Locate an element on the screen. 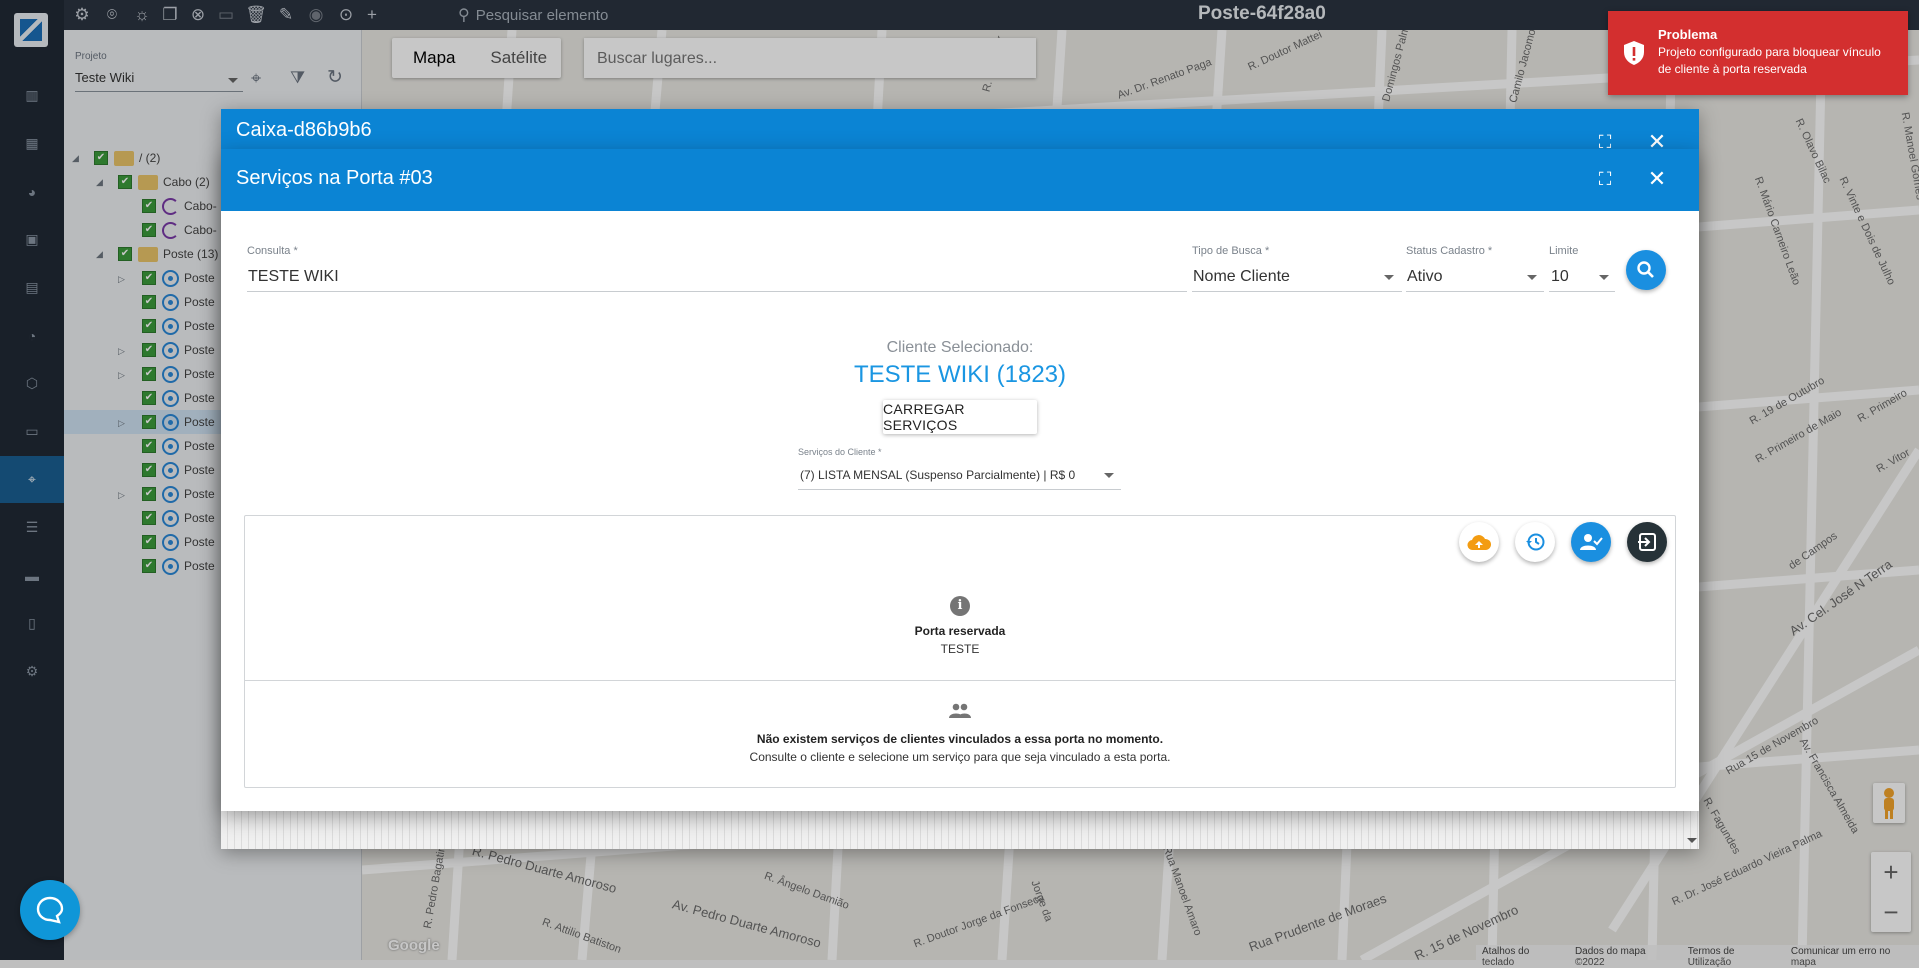 The width and height of the screenshot is (1919, 968). chat-bubble-icon is located at coordinates (50, 910).